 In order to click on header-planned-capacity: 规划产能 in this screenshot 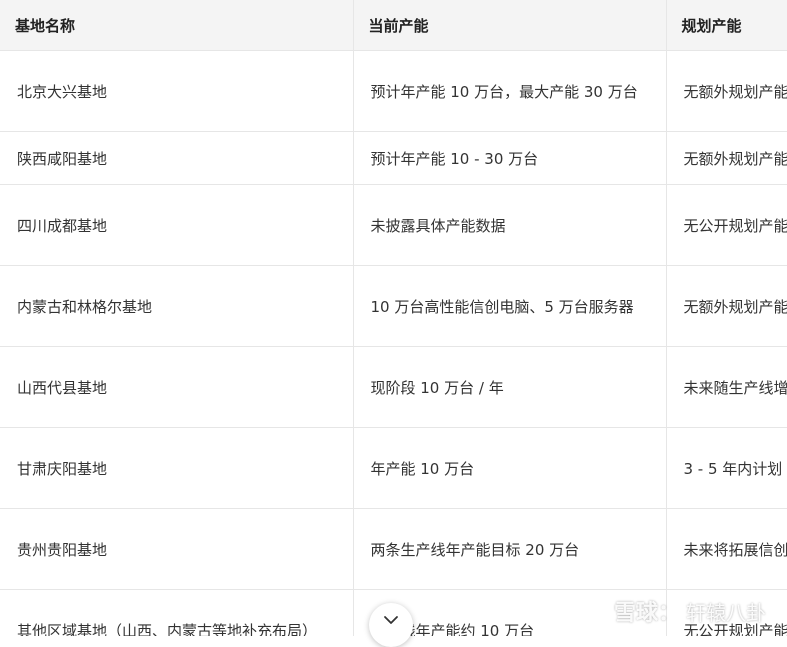, I will do `click(726, 25)`.